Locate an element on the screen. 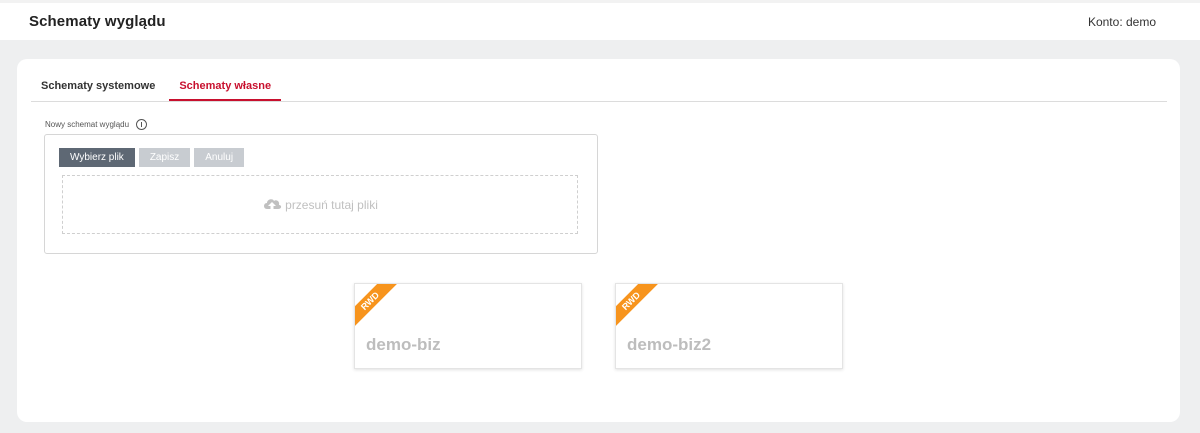 The image size is (1200, 433). account-label: Konto: demo is located at coordinates (1122, 22).